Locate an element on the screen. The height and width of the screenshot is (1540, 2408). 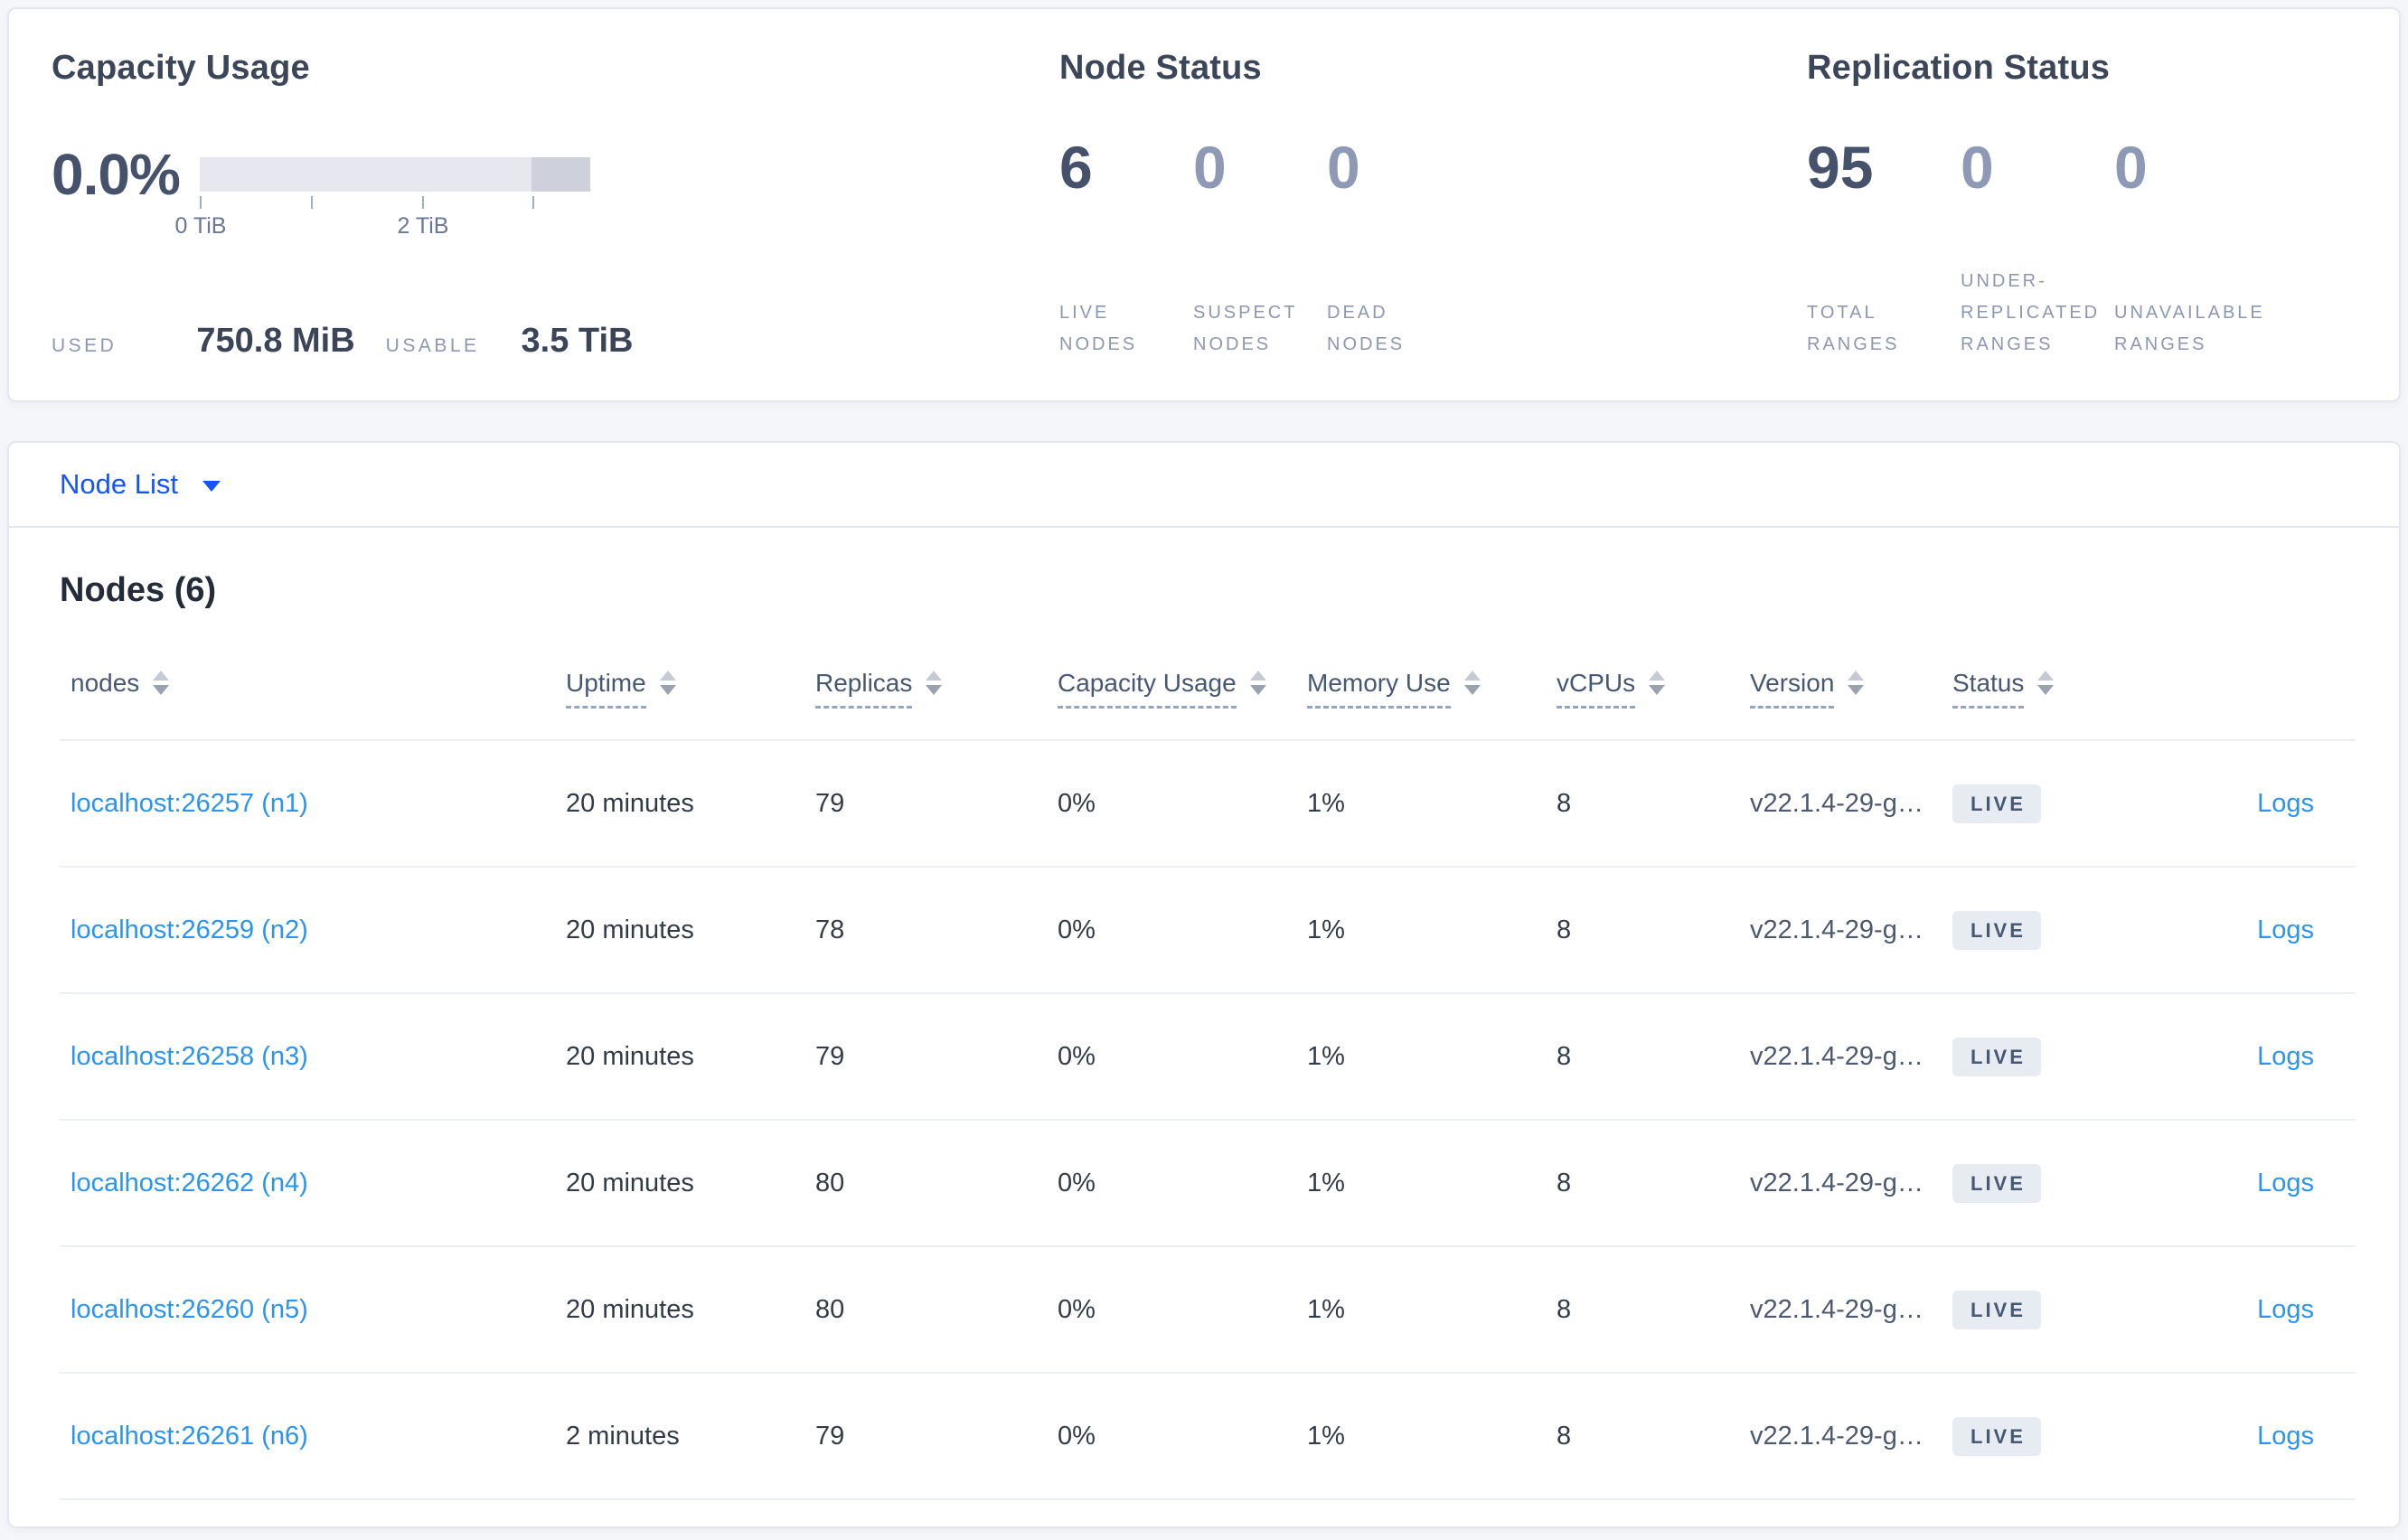
capacity-bar: 0 TiB 2 TiB is located at coordinates (382, 198).